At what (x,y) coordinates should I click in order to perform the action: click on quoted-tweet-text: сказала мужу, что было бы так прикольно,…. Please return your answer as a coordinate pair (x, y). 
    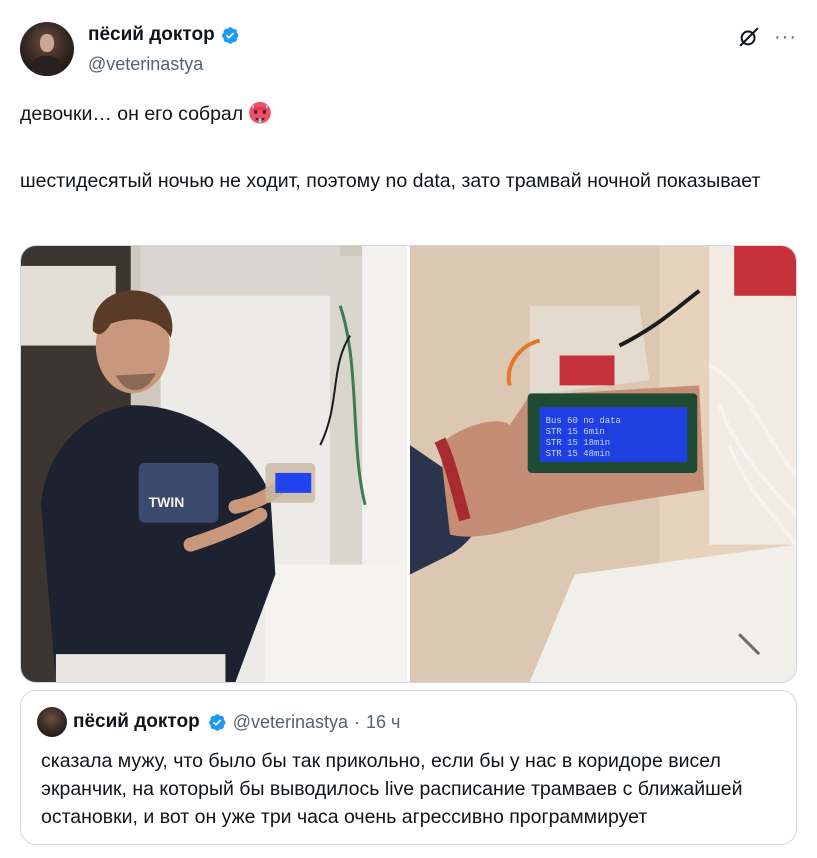
    Looking at the image, I should click on (392, 789).